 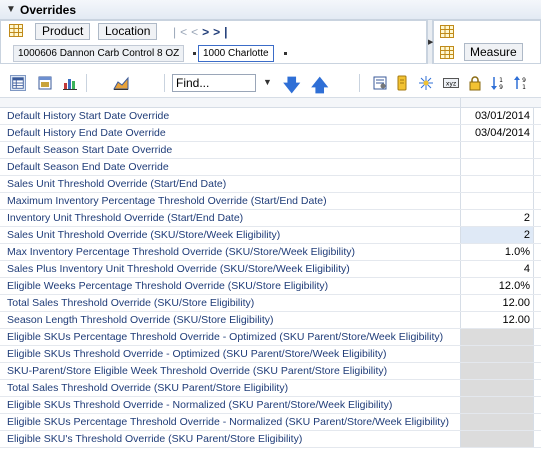 What do you see at coordinates (270, 10) in the screenshot?
I see `overrides-title-bar: ▼ Overrides` at bounding box center [270, 10].